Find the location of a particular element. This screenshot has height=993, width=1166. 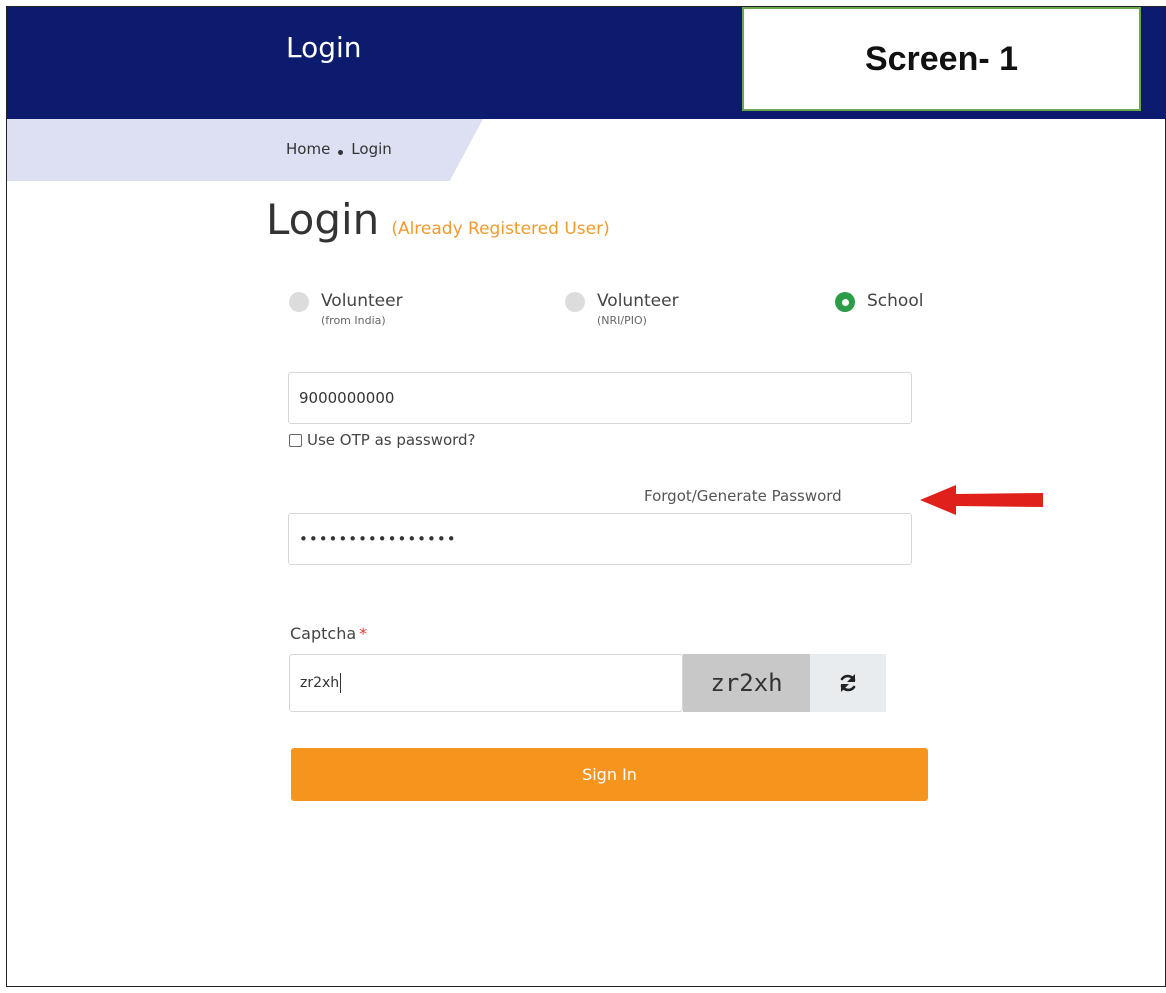

refresh-icon is located at coordinates (848, 683).